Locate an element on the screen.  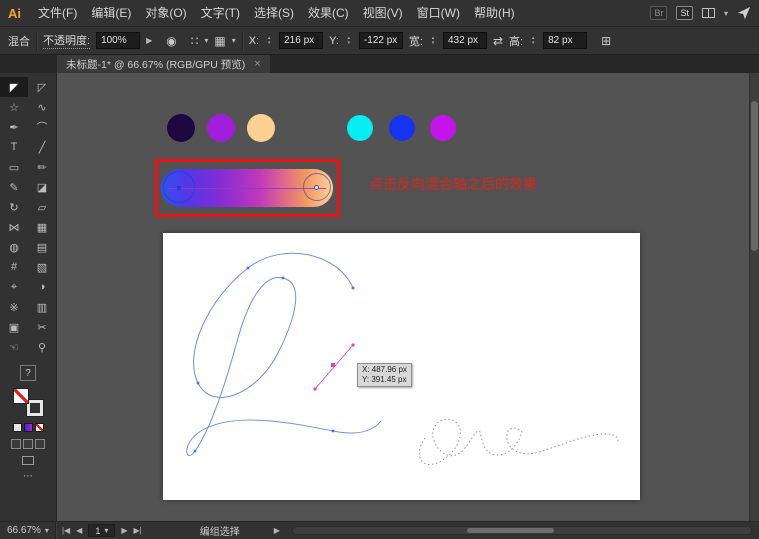
stock-badge: St is located at coordinates (684, 13).